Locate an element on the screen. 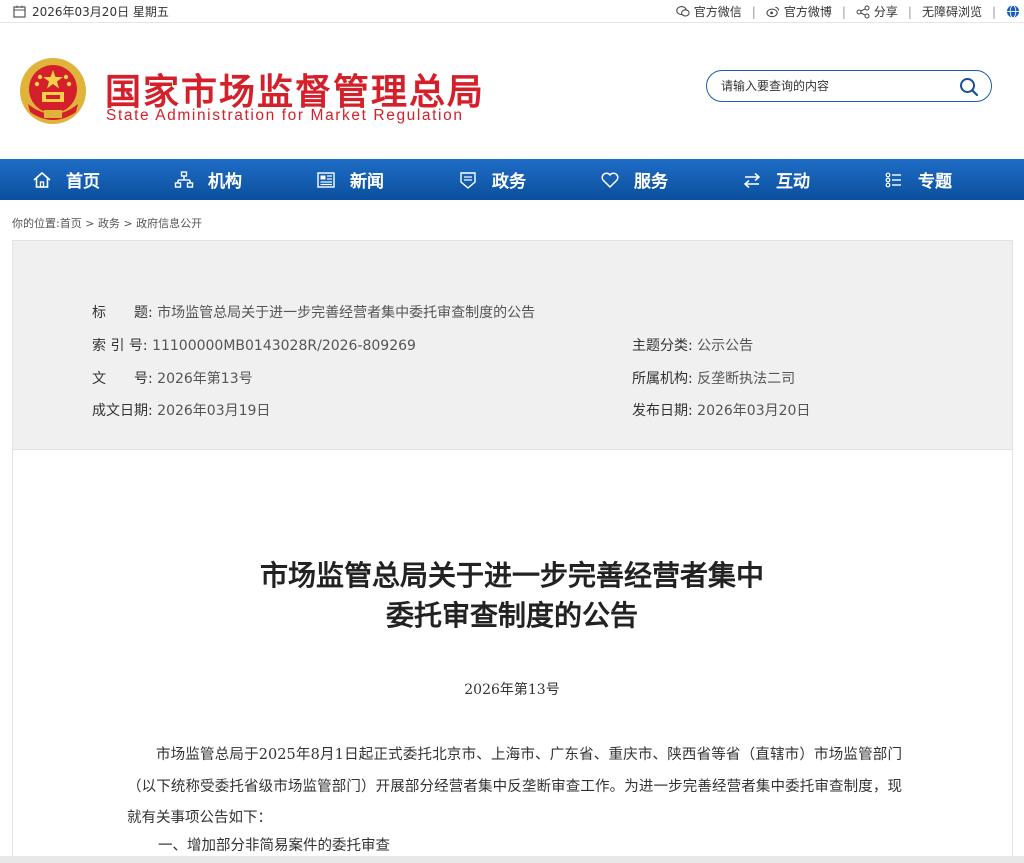 The image size is (1024, 863). share-icon is located at coordinates (863, 12).